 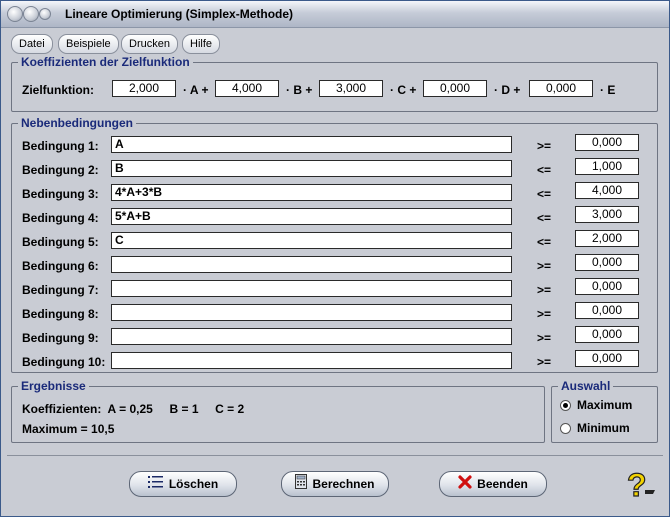 What do you see at coordinates (193, 484) in the screenshot?
I see `clear-button-label: Löschen` at bounding box center [193, 484].